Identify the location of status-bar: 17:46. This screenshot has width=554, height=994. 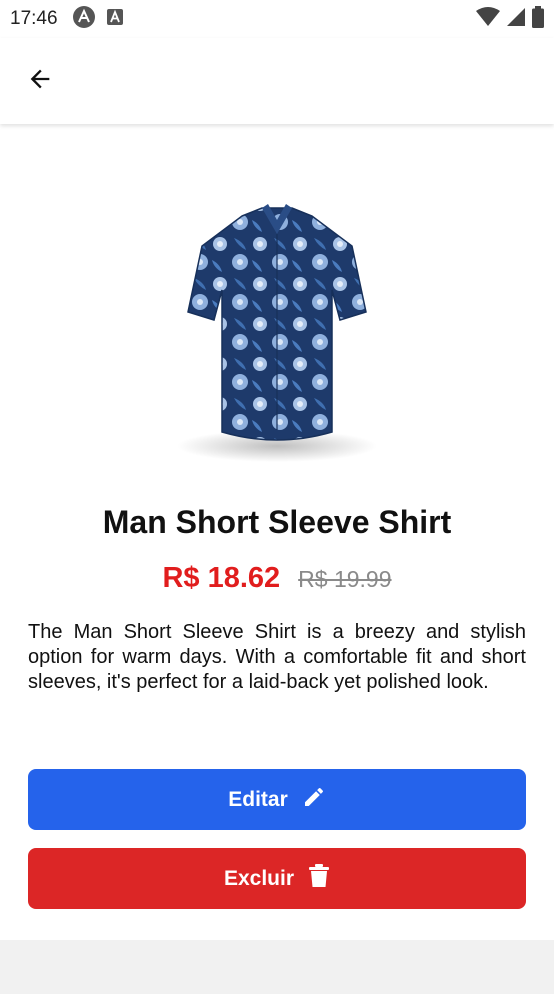
(277, 19).